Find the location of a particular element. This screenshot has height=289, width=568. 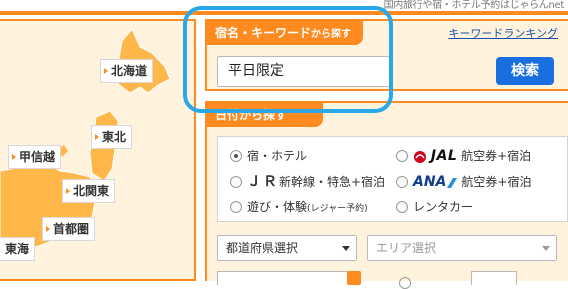

region-tohoku: 東北 is located at coordinates (112, 137).